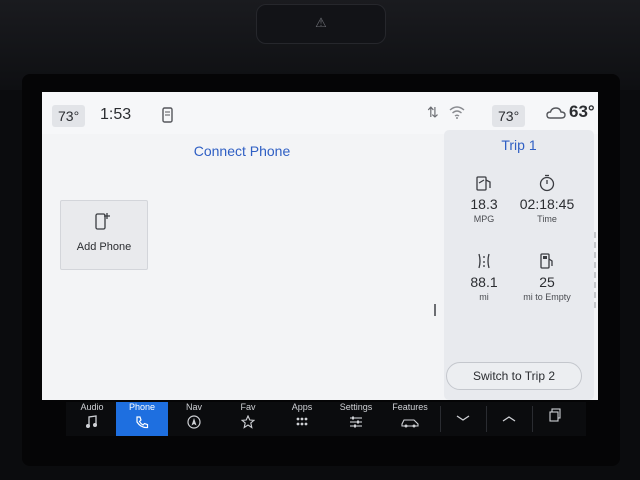 The image size is (640, 480). Describe the element at coordinates (142, 422) in the screenshot. I see `phone-handset-icon` at that location.